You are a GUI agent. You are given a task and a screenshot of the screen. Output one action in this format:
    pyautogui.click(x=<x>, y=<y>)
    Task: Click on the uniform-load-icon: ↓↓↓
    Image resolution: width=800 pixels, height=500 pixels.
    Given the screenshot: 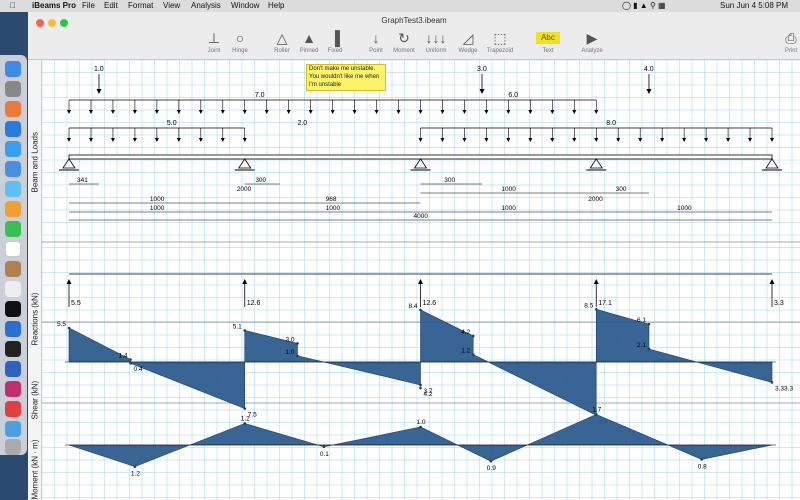 What is the action you would take?
    pyautogui.click(x=436, y=38)
    